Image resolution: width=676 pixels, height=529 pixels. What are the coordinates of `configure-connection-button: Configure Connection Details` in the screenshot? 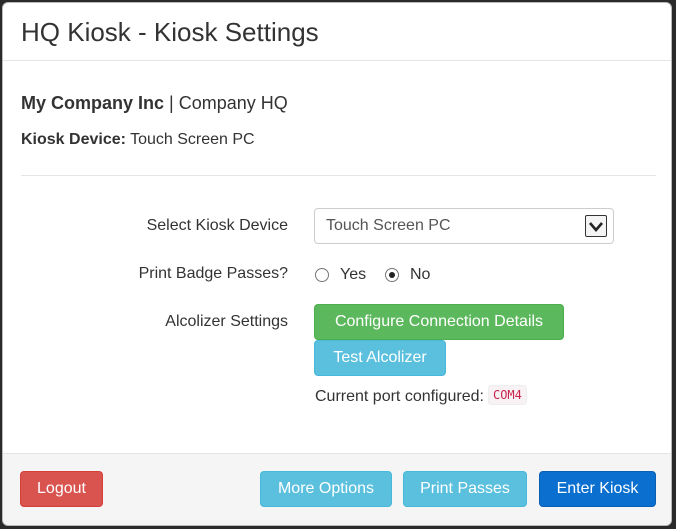 It's located at (439, 322).